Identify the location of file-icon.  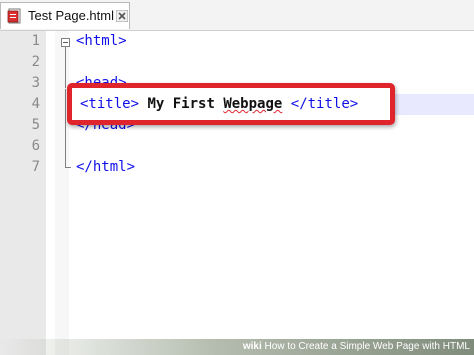
(14, 16).